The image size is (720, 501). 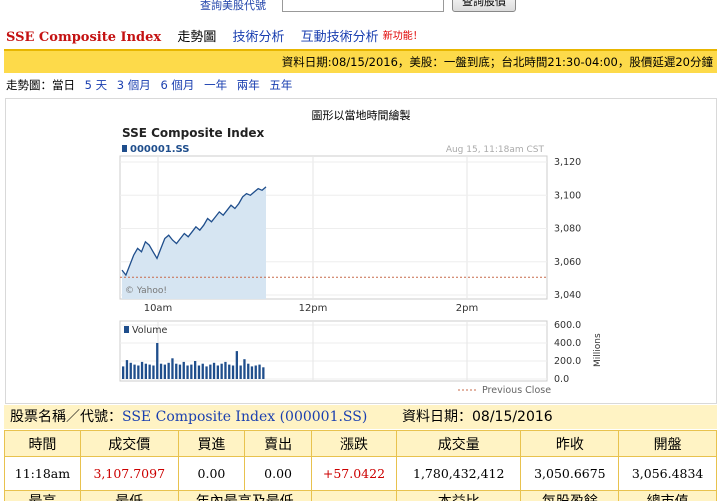 I want to click on y-tick-label: 3,120, so click(x=567, y=162).